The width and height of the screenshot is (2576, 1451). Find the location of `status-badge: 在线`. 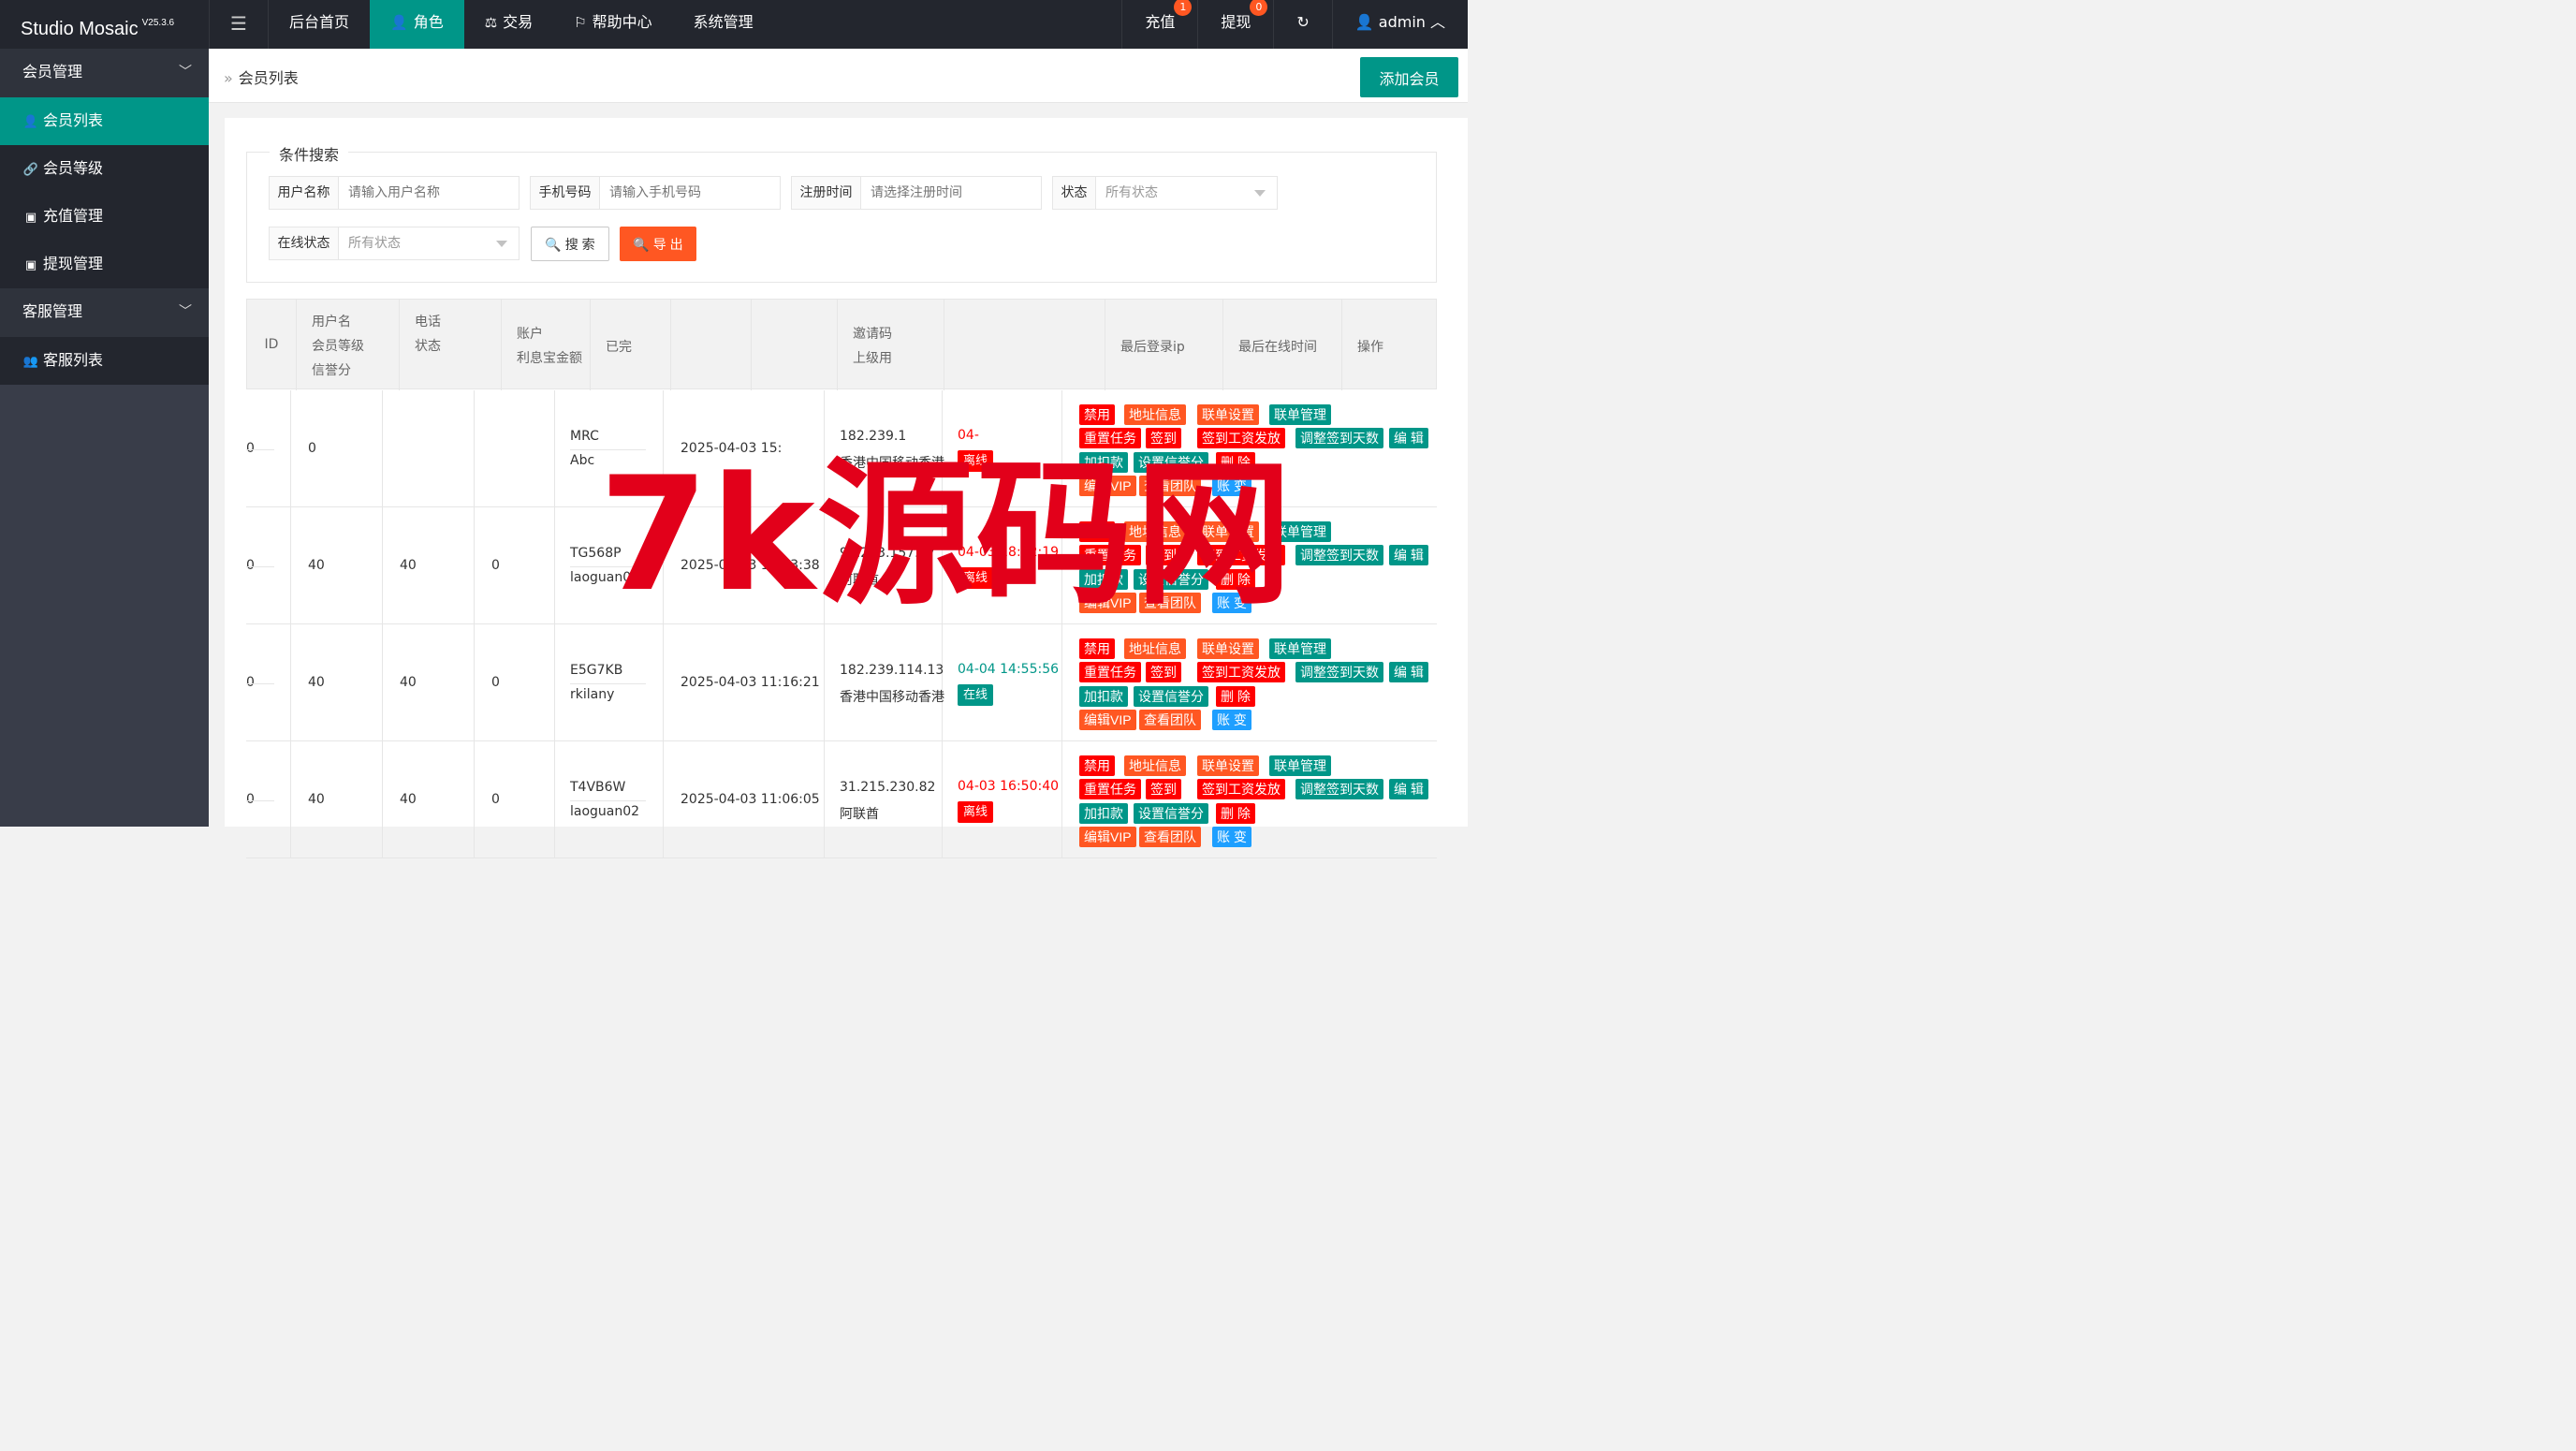

status-badge: 在线 is located at coordinates (976, 695).